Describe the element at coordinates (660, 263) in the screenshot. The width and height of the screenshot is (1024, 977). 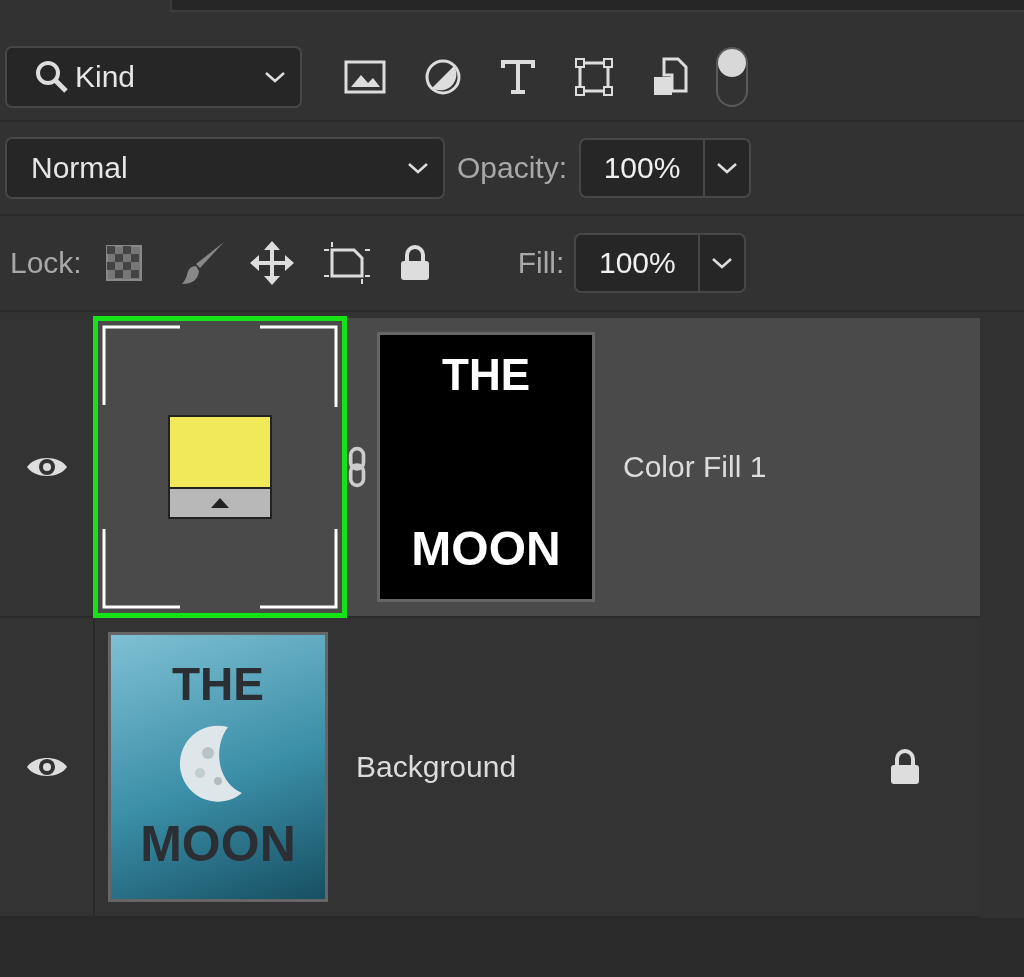
I see `fill-field: 100%` at that location.